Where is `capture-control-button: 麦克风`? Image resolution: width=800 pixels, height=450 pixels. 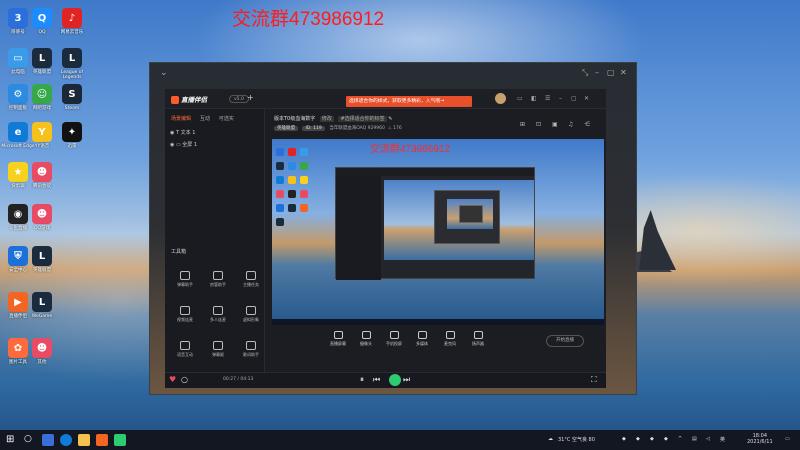
capture-control-button: 麦克风 is located at coordinates (450, 339).